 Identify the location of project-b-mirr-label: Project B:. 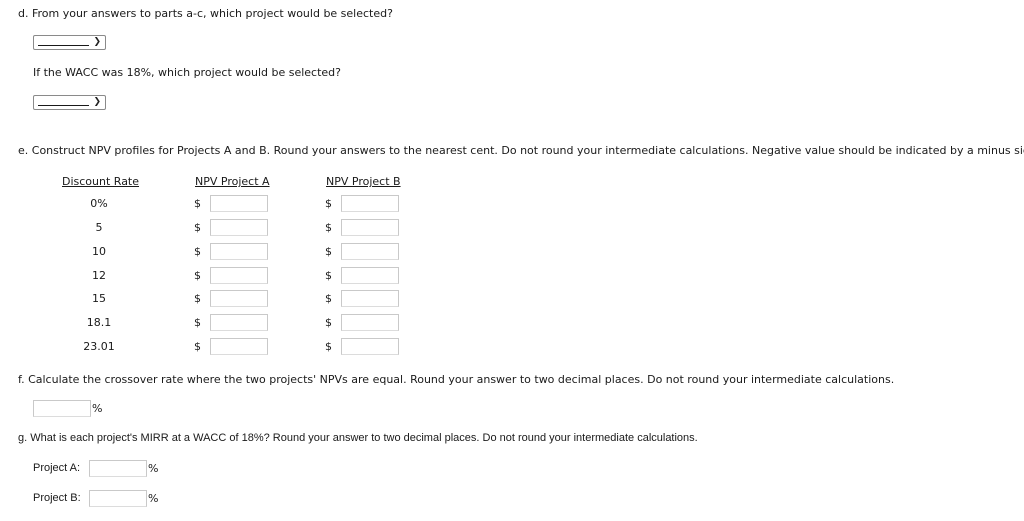
(57, 498).